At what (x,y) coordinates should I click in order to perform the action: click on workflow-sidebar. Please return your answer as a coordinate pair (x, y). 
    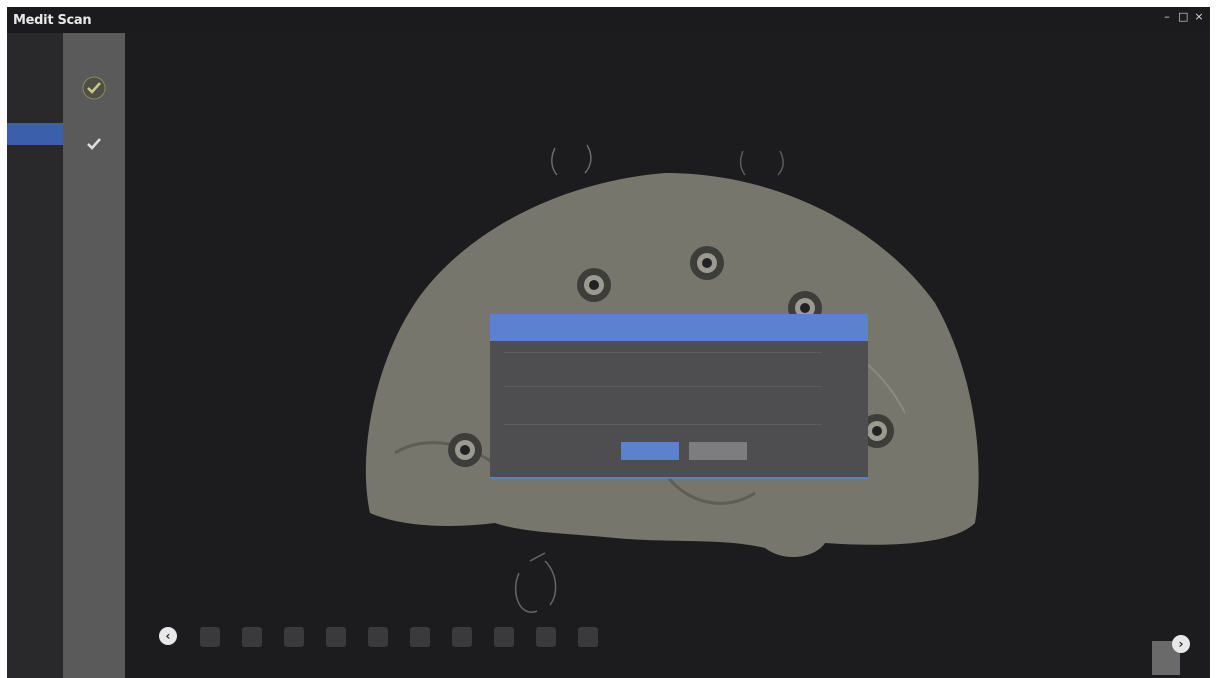
    Looking at the image, I should click on (35, 355).